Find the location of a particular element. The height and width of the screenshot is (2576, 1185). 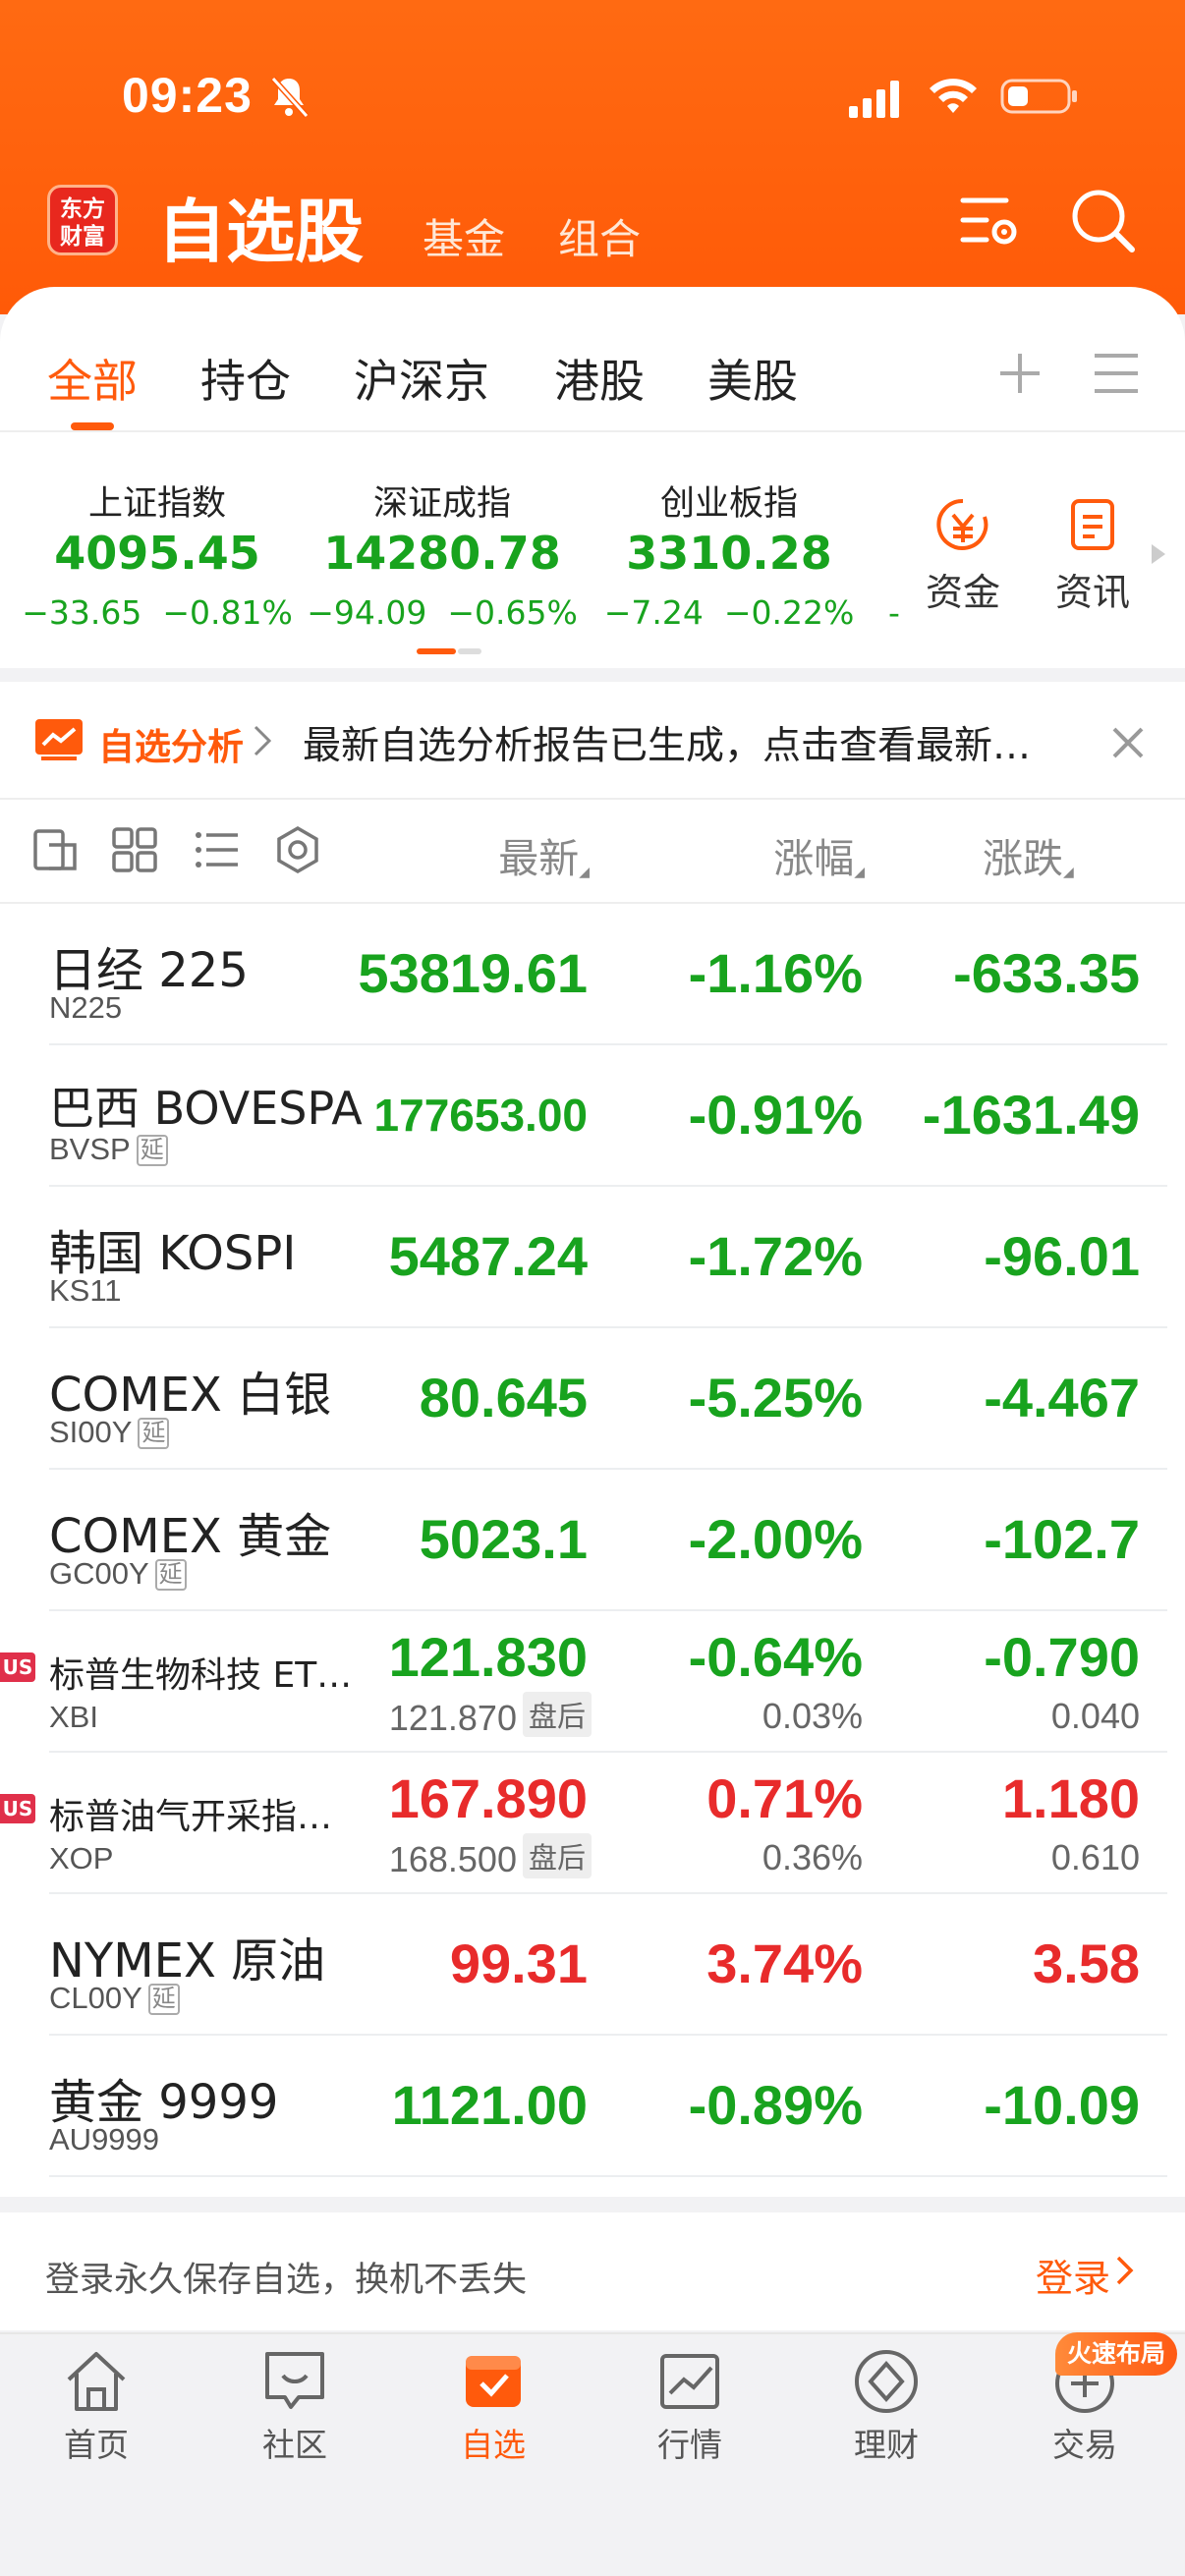

row-pct: -1.72% is located at coordinates (776, 1256).